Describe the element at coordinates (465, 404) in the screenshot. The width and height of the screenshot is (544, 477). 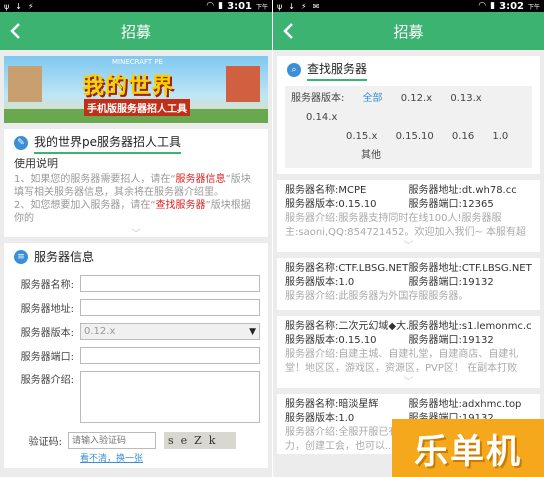
I see `server-address: 服务器地址:adxhmc.top` at that location.